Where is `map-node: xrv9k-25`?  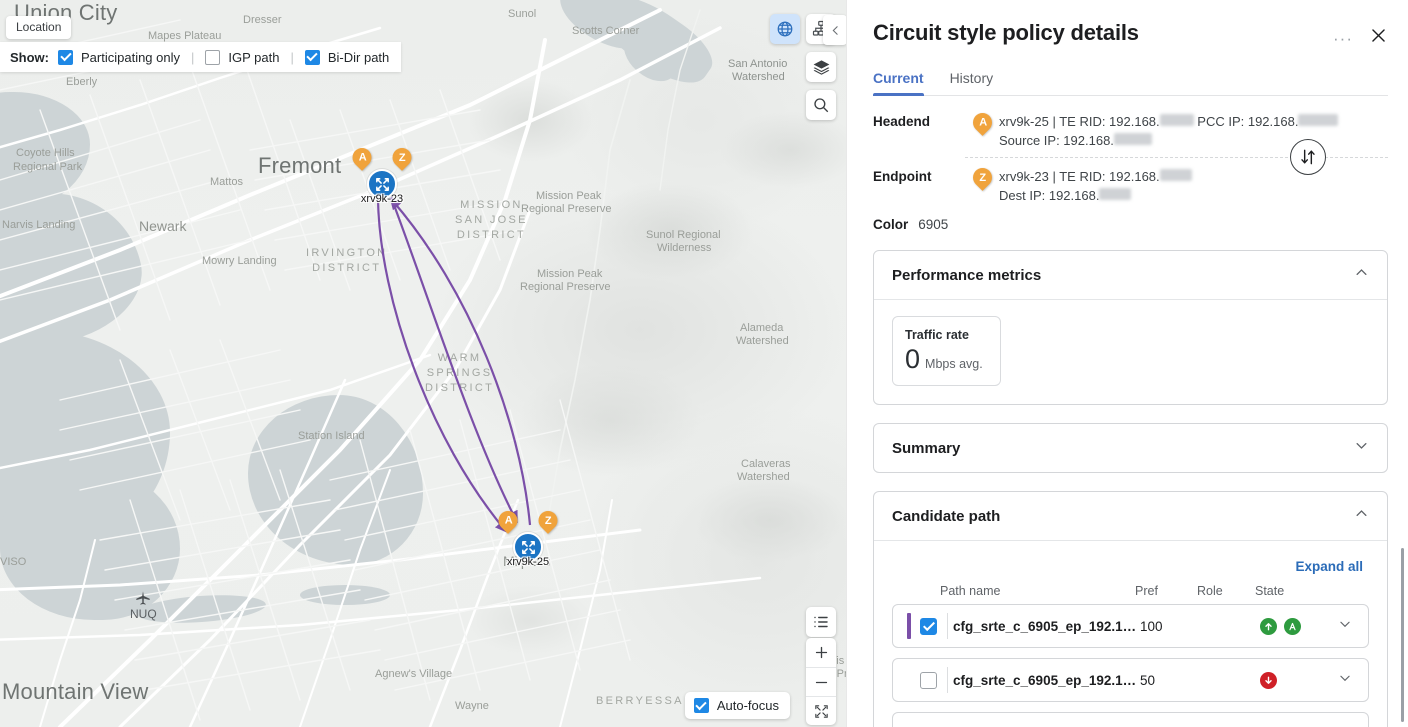 map-node: xrv9k-25 is located at coordinates (528, 550).